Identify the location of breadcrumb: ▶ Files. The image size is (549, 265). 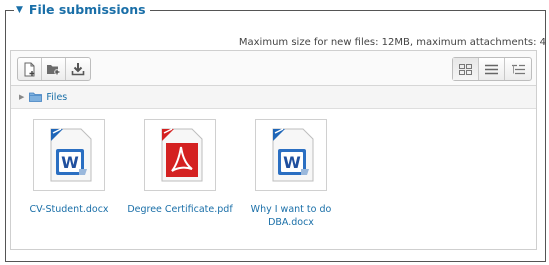
(273, 97).